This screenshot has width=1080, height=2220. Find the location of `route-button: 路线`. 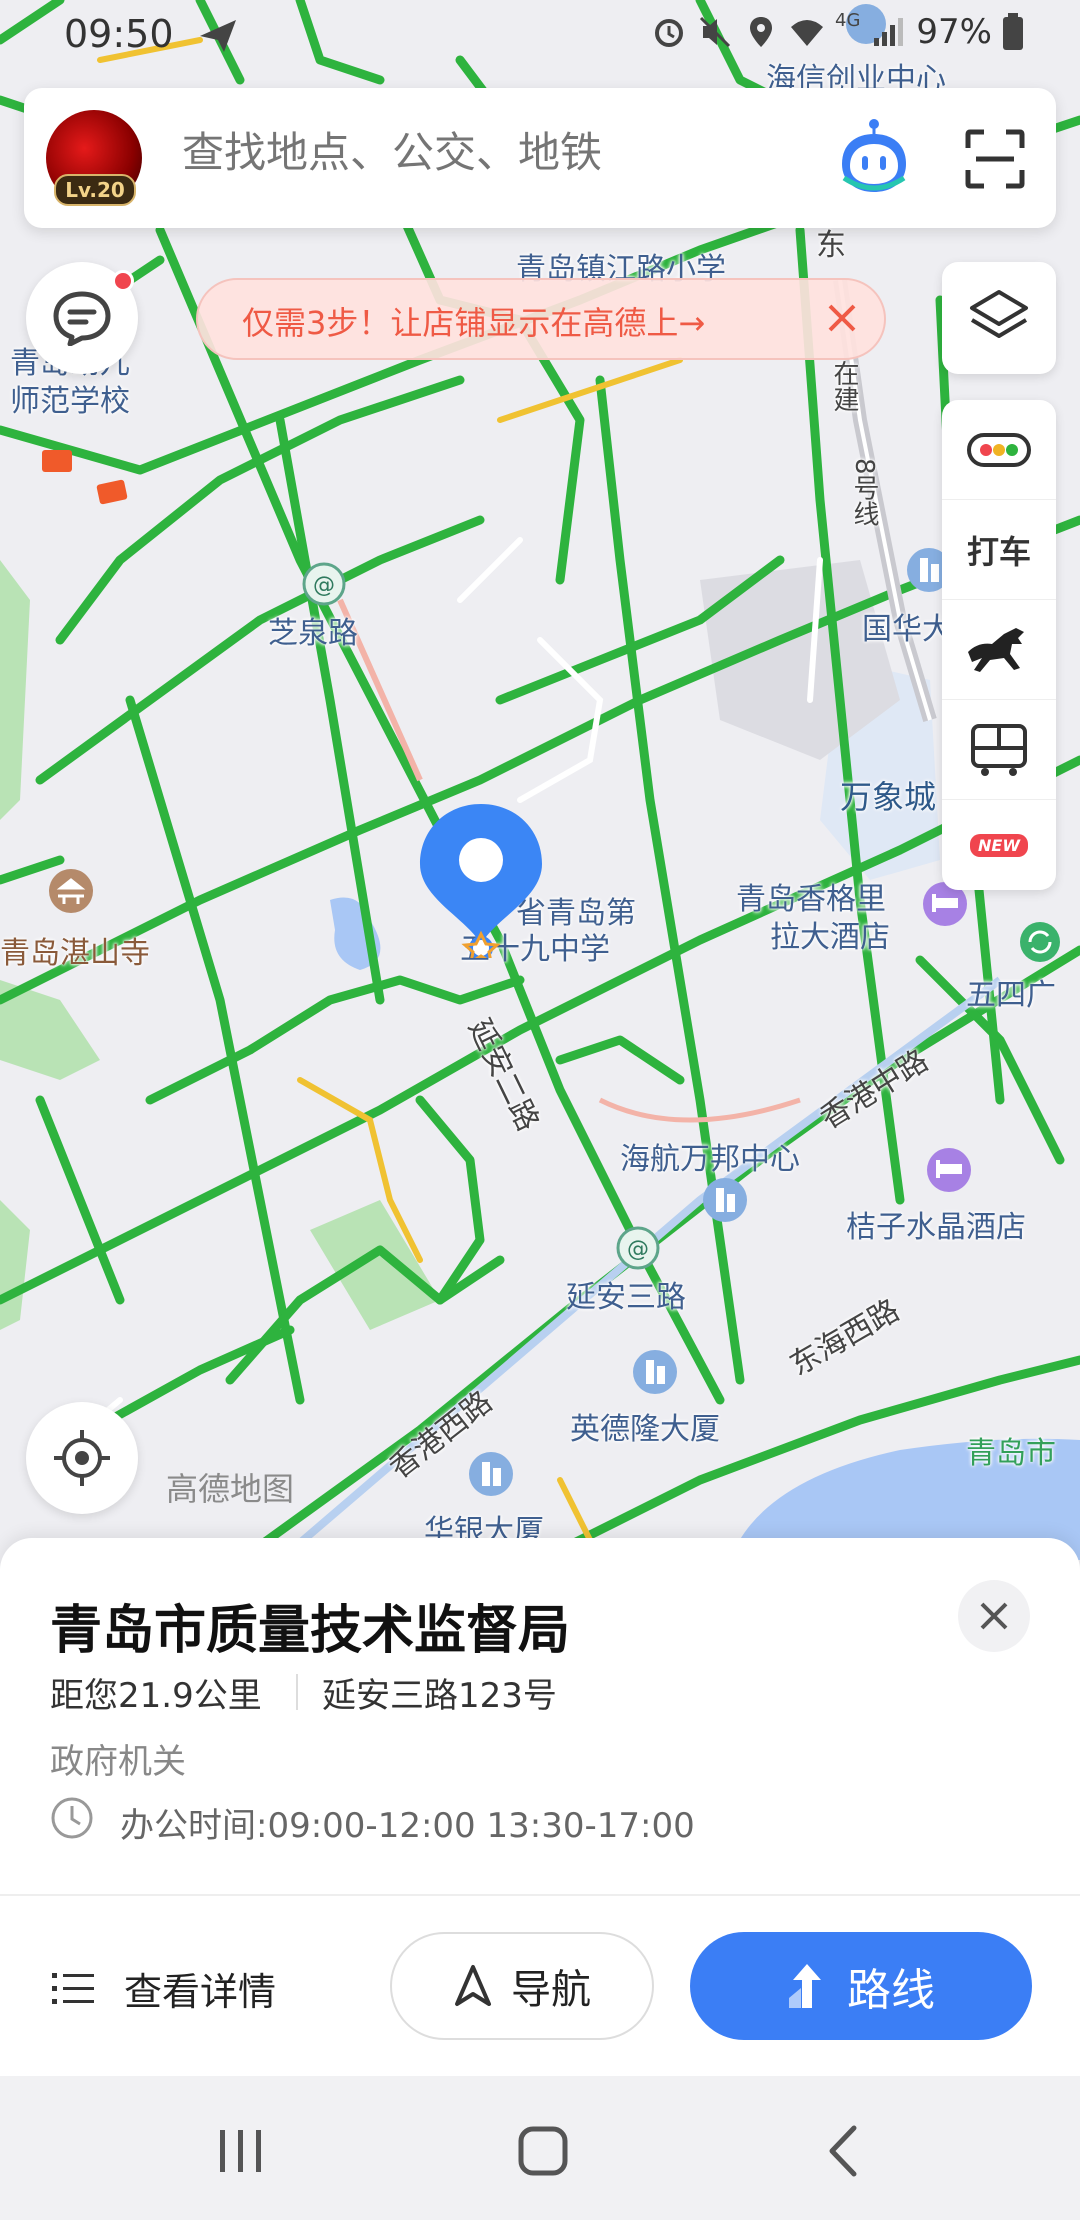

route-button: 路线 is located at coordinates (861, 1986).